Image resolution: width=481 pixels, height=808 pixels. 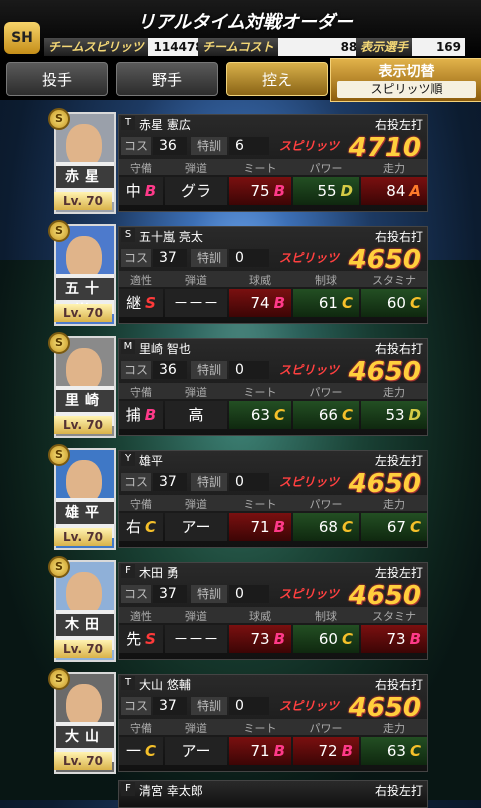 I want to click on stat1-value: 71, so click(x=260, y=751).